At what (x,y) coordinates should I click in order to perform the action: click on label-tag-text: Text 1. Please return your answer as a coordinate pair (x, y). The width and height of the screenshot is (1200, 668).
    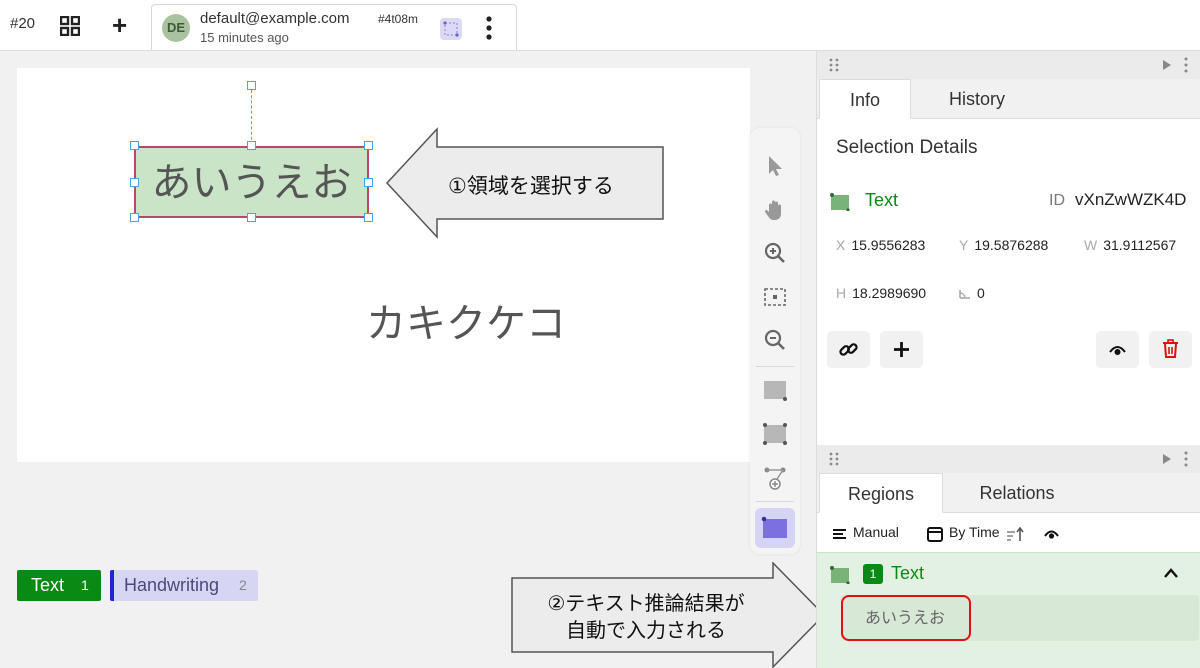
    Looking at the image, I should click on (59, 585).